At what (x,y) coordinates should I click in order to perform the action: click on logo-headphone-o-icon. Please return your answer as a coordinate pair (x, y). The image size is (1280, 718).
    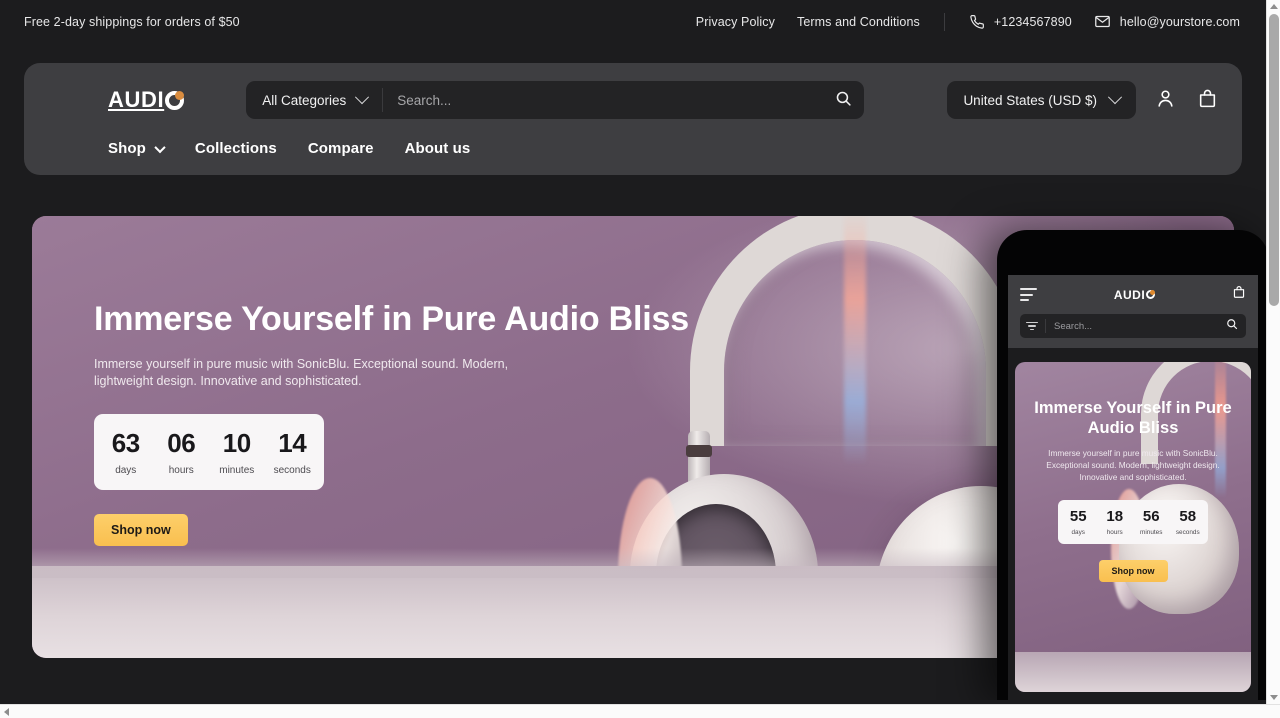
    Looking at the image, I should click on (175, 100).